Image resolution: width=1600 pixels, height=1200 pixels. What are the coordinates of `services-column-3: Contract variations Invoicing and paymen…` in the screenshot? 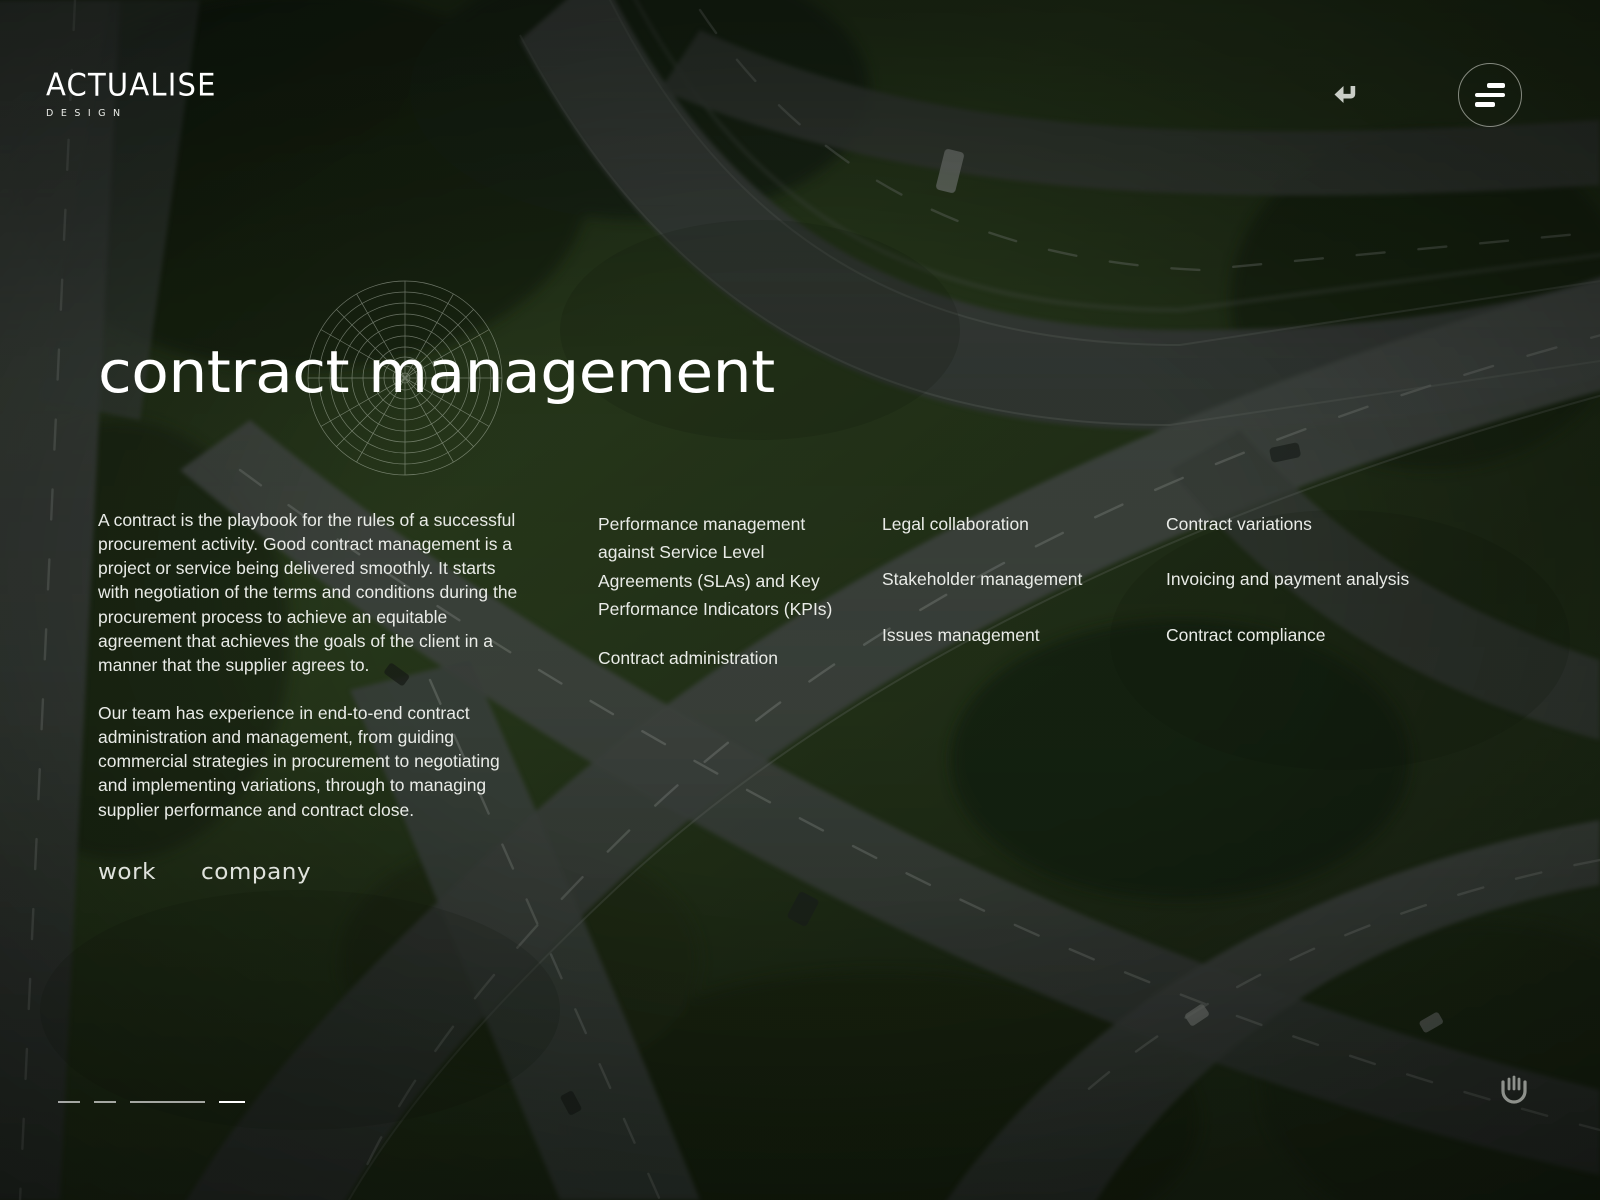 It's located at (1301, 593).